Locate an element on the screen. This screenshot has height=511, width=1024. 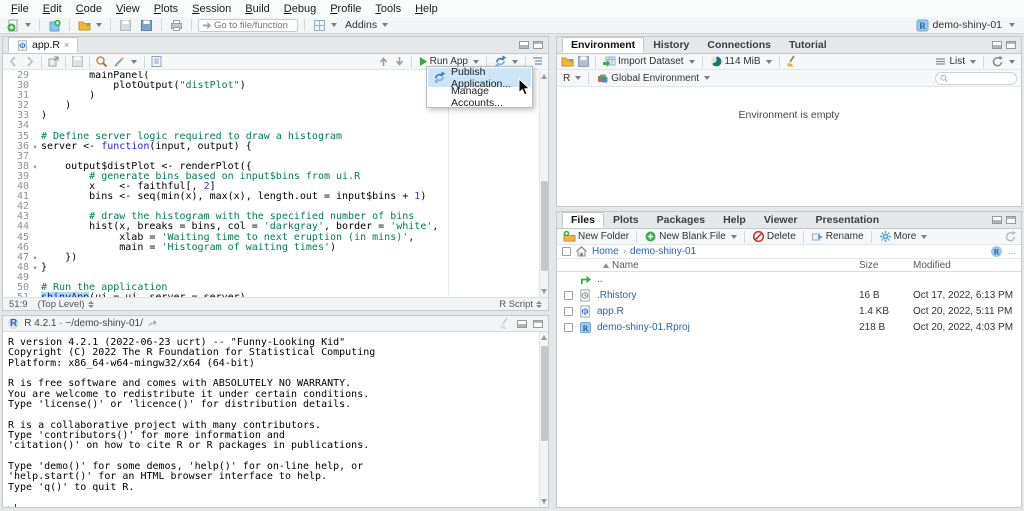
console-vertical-scrollbar is located at coordinates (543, 419).